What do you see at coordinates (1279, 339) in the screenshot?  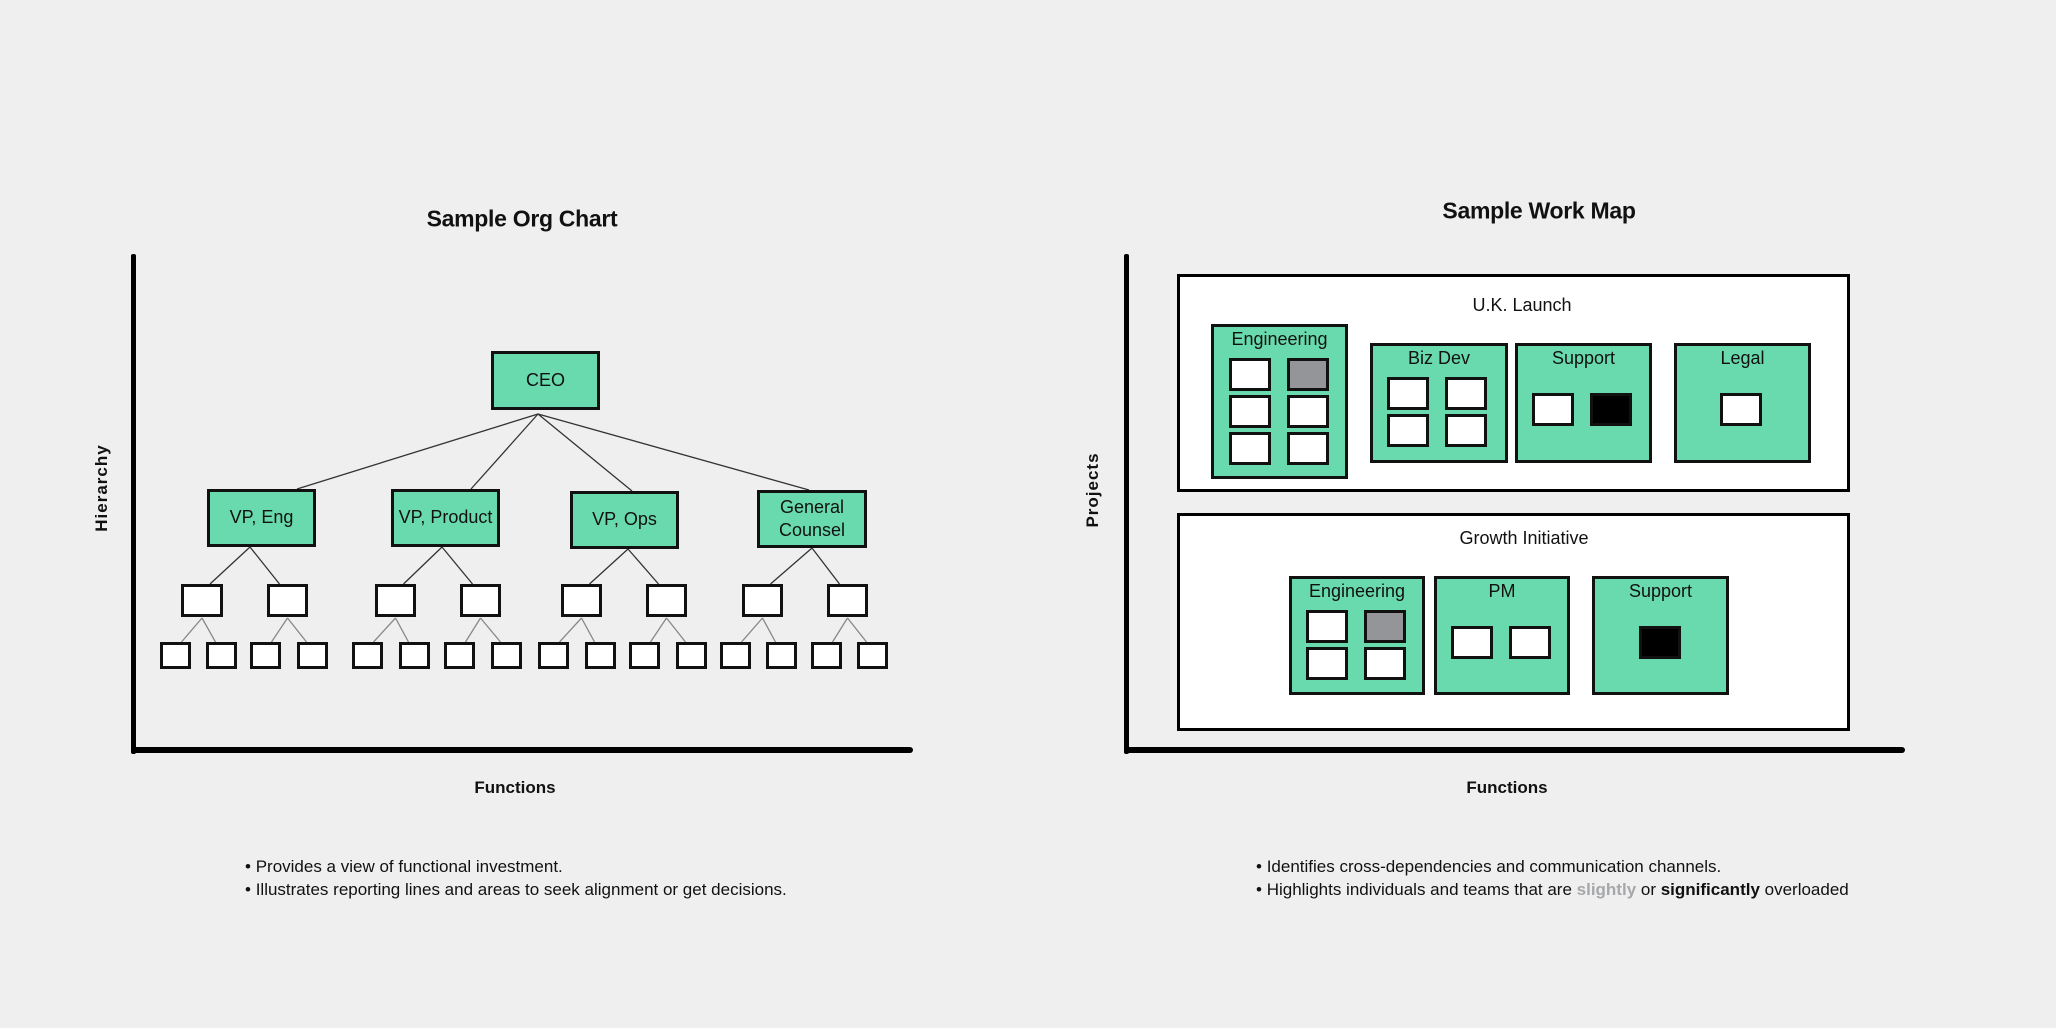 I see `team-label: Engineering` at bounding box center [1279, 339].